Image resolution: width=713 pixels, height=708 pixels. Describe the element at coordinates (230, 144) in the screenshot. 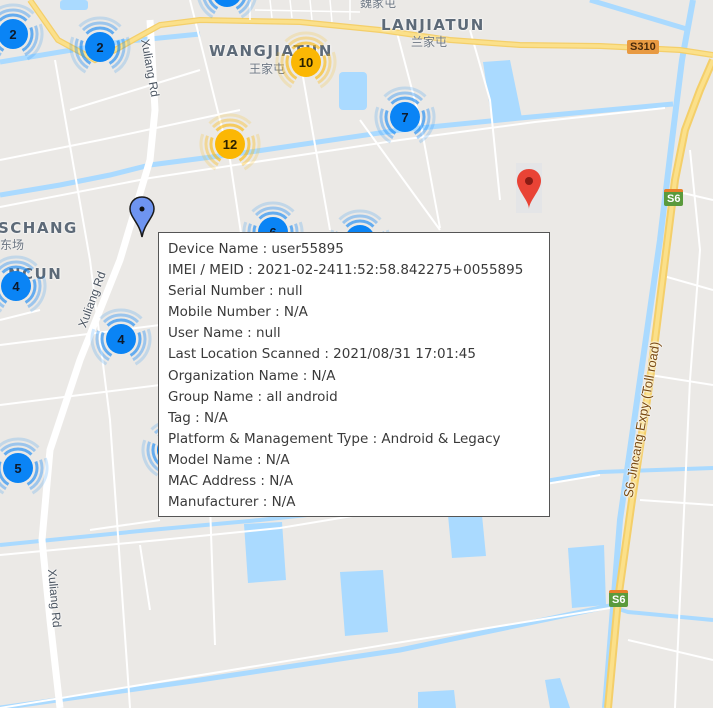

I see `device-cluster-marker: 12` at that location.